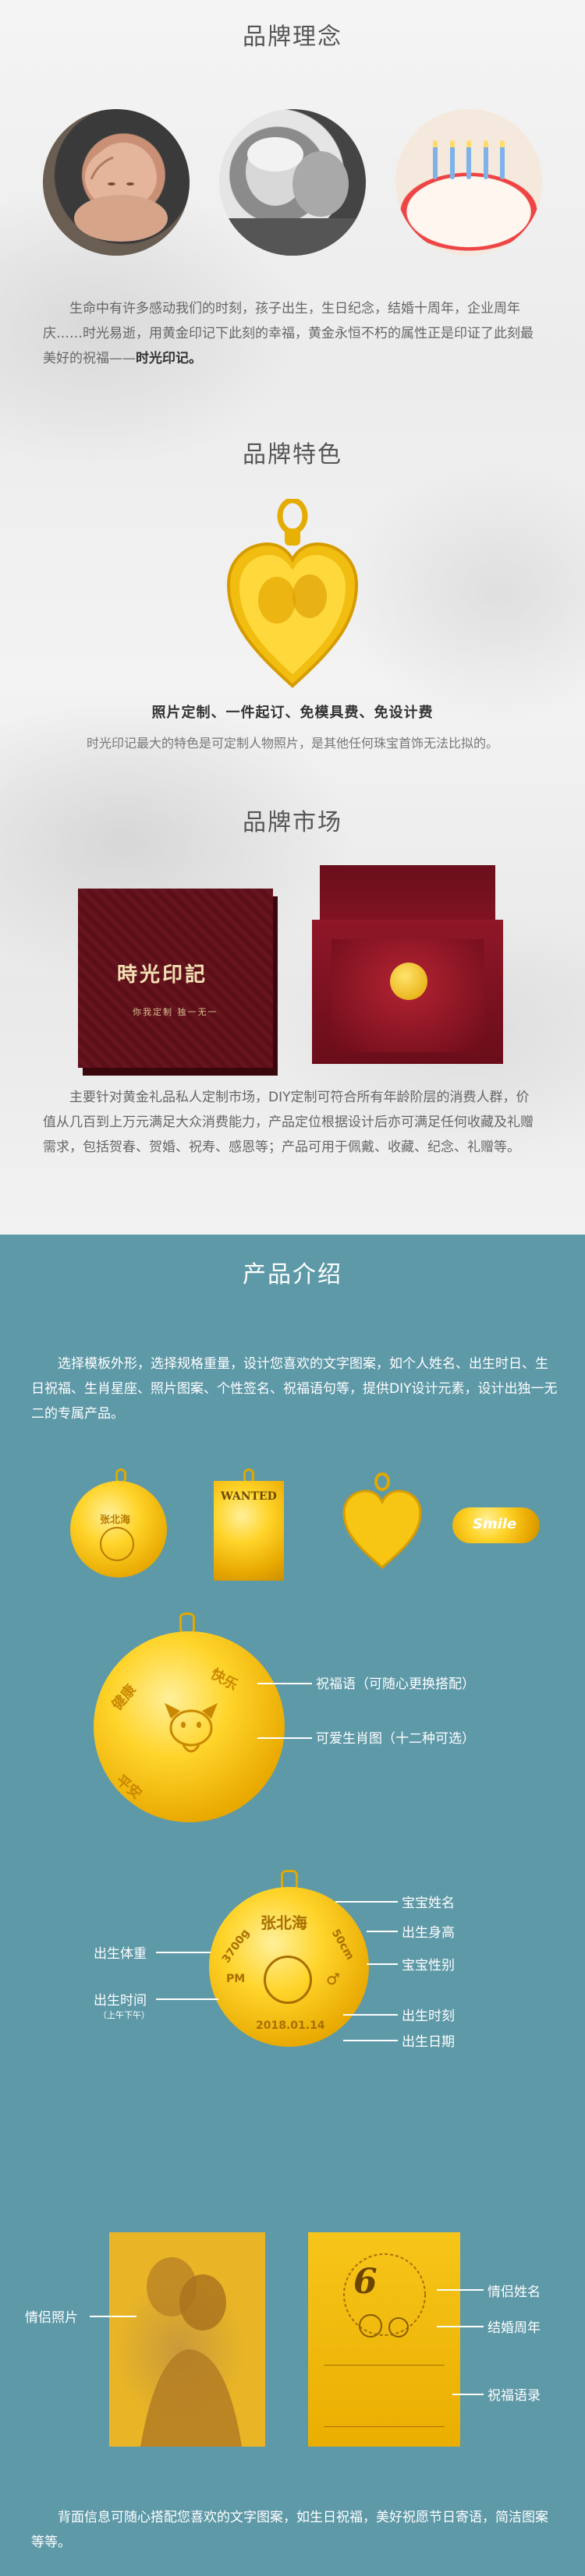 The height and width of the screenshot is (2576, 585). I want to click on sample-oval-text: Smile, so click(495, 1524).